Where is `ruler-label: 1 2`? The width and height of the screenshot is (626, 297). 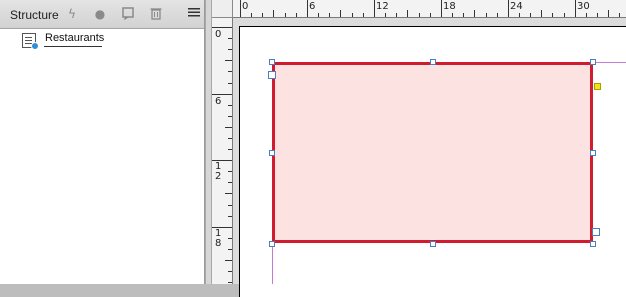
ruler-label: 1 2 is located at coordinates (218, 171).